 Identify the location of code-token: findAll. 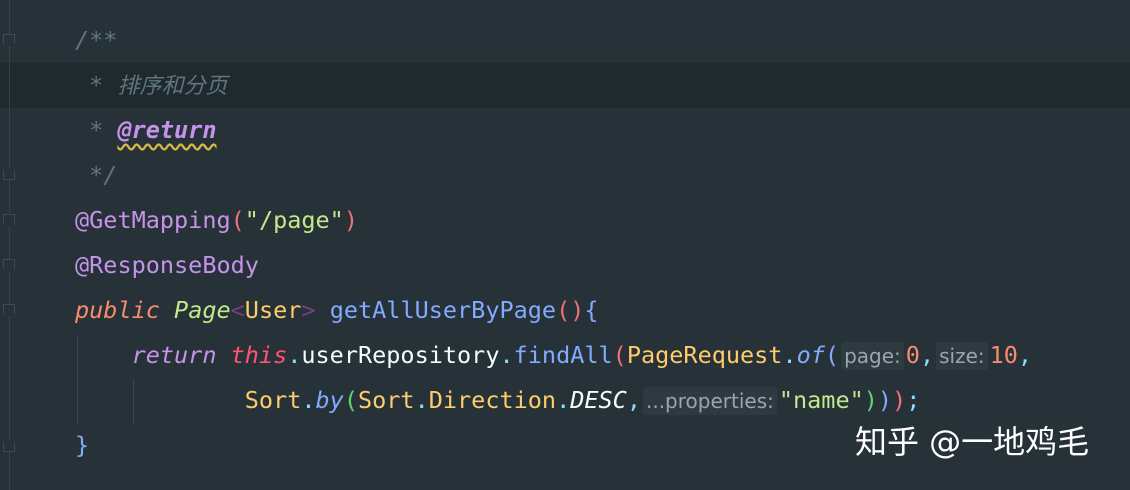
(563, 355).